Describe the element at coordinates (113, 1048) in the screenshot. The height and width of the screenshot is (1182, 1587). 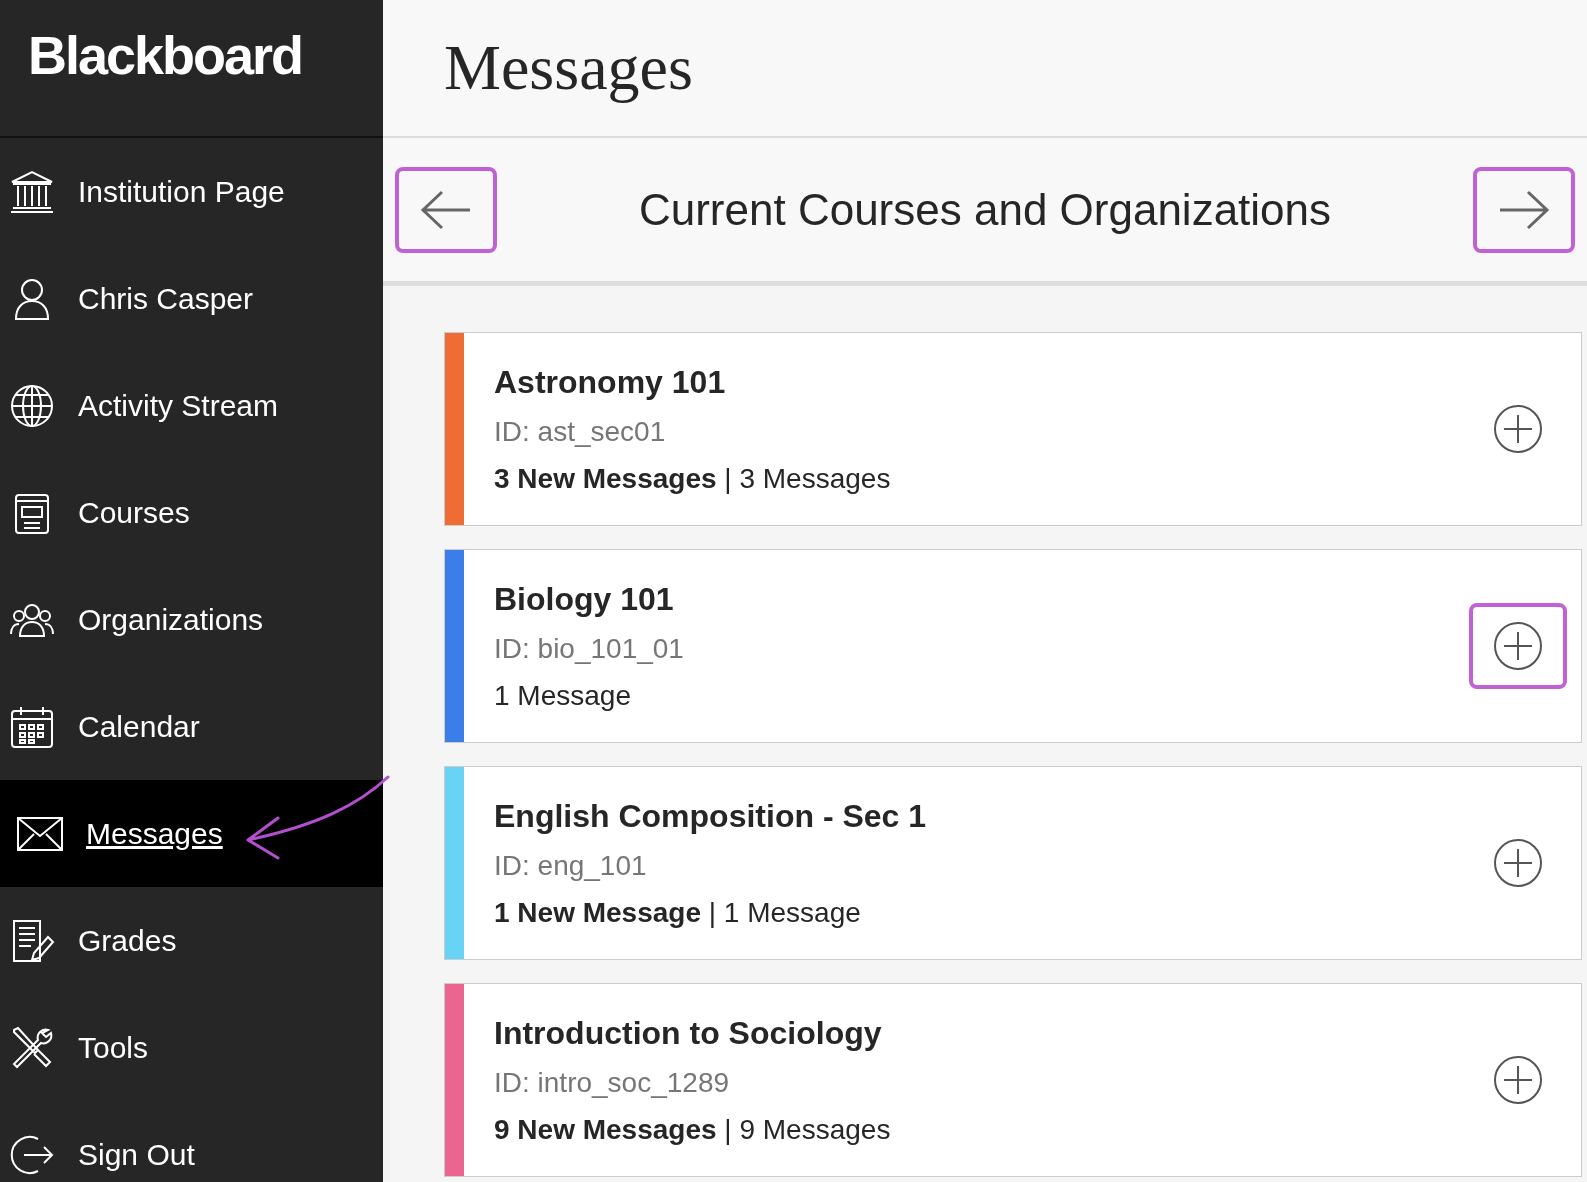
I see `sidebar-label: Tools` at that location.